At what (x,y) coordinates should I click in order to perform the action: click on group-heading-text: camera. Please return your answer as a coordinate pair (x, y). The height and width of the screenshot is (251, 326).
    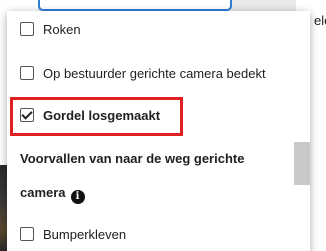
    Looking at the image, I should click on (43, 192).